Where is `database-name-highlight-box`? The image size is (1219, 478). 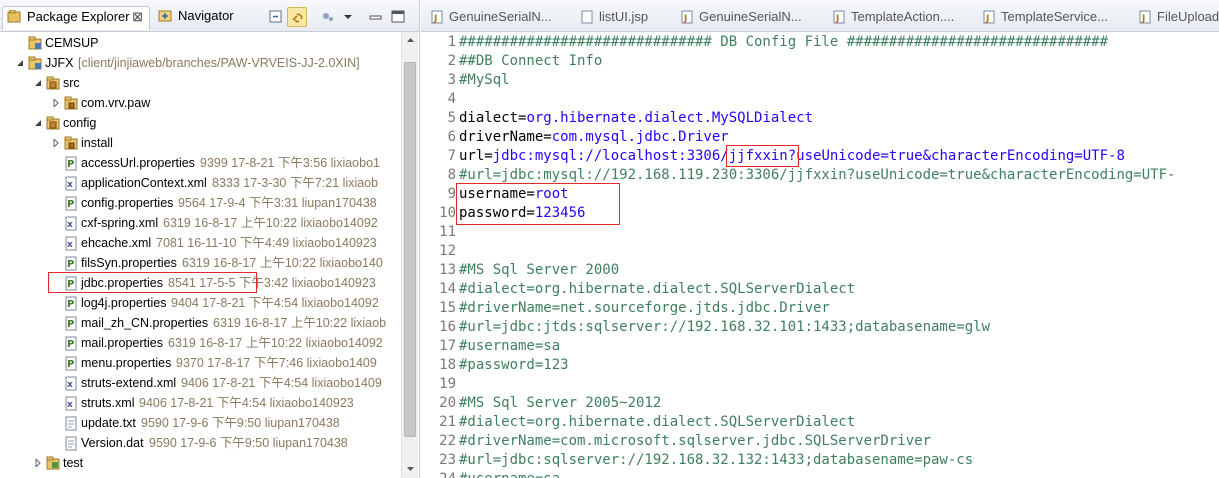
database-name-highlight-box is located at coordinates (762, 156).